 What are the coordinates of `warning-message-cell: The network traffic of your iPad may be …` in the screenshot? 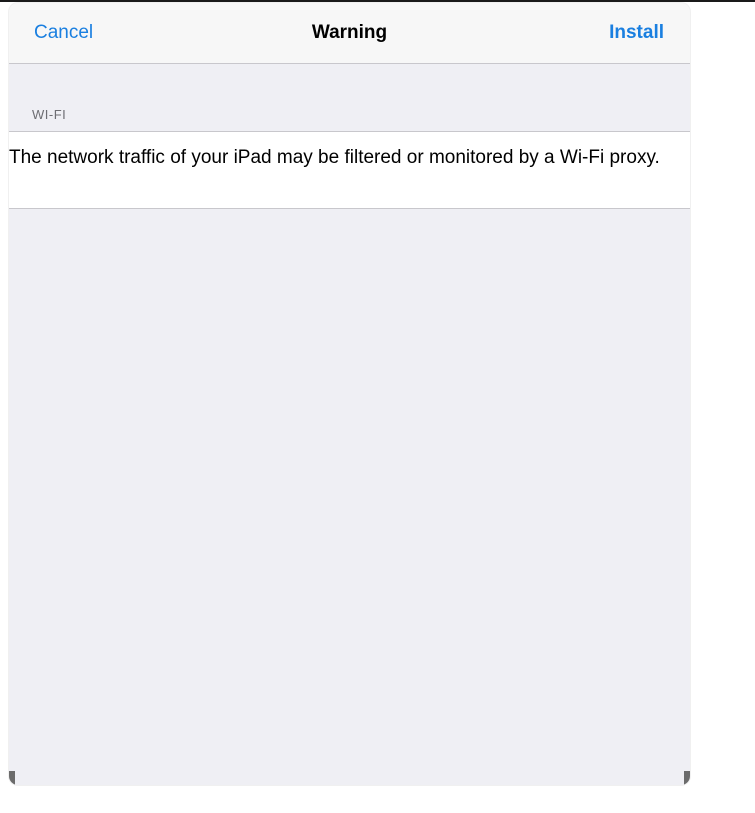 It's located at (349, 170).